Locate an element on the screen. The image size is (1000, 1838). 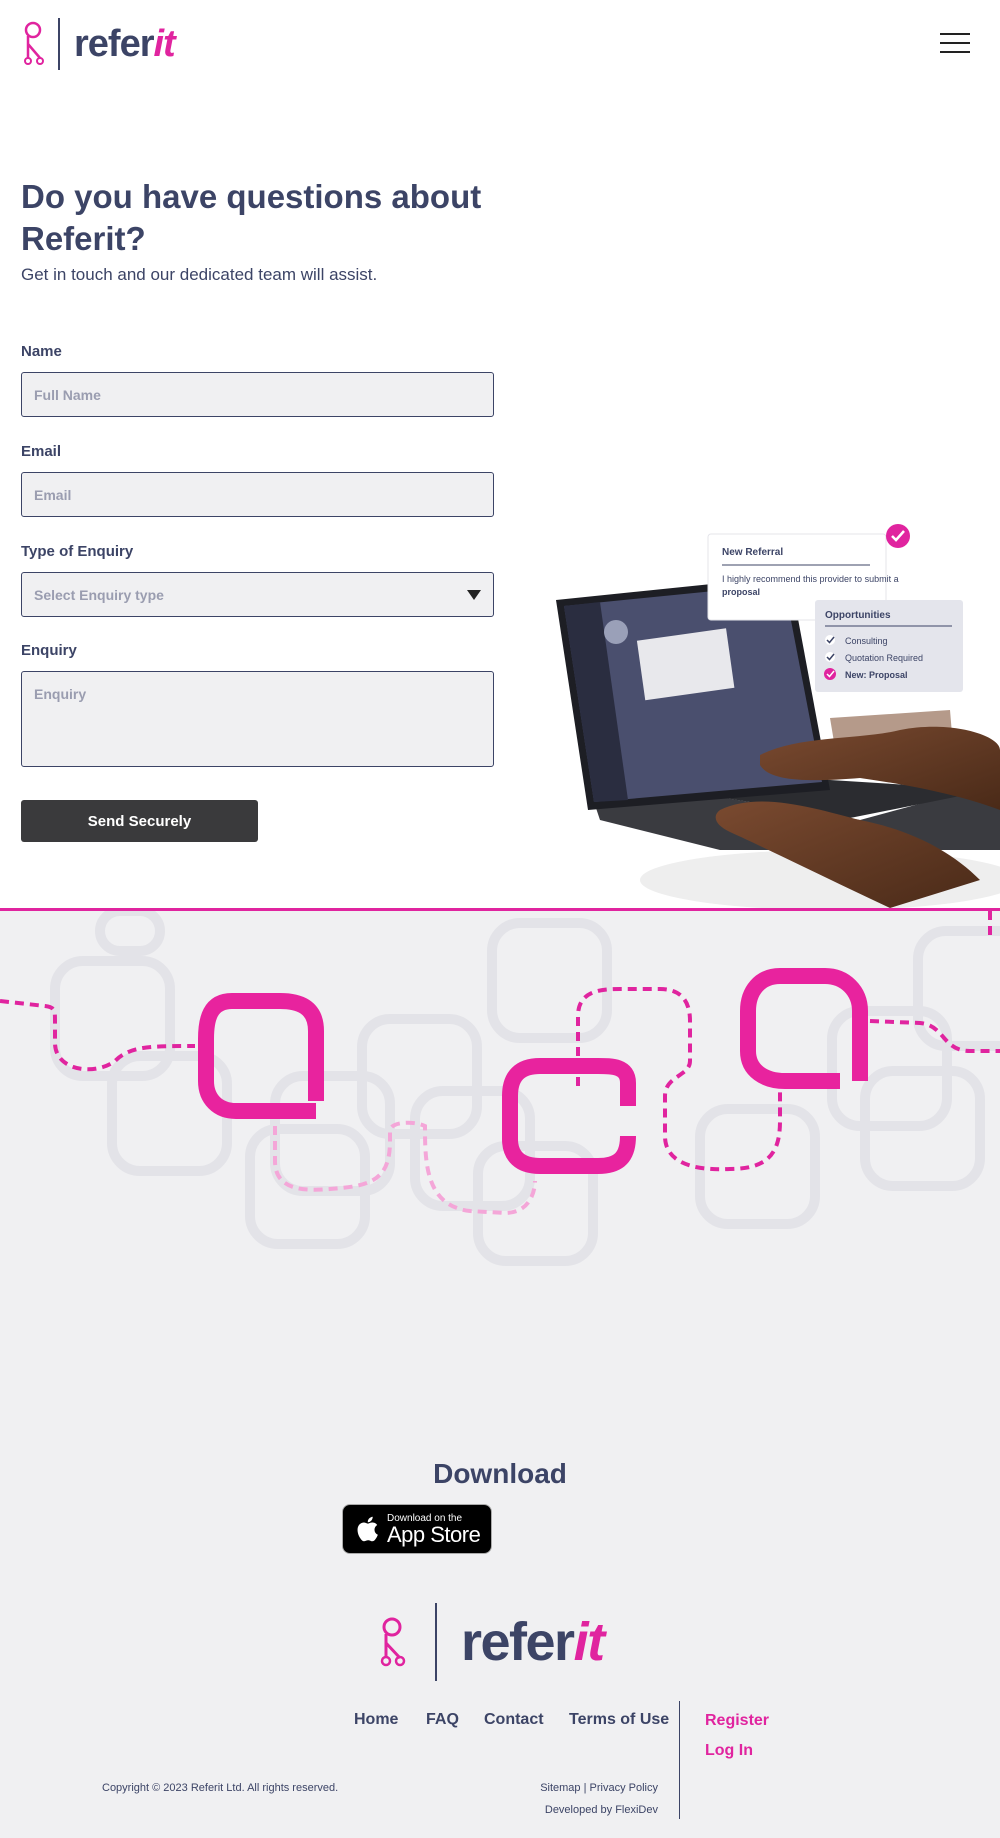
enquiry-textarea is located at coordinates (257, 719).